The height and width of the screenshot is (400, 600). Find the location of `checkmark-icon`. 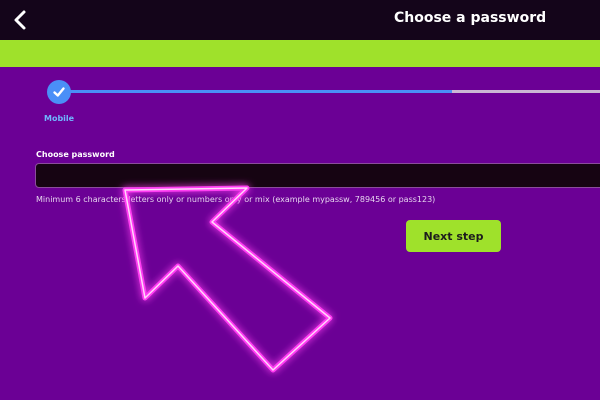

checkmark-icon is located at coordinates (59, 92).